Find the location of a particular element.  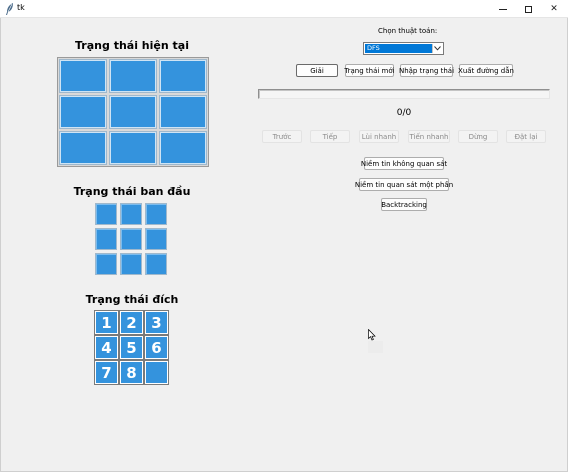

goal-state-tile: 3 is located at coordinates (156, 322).